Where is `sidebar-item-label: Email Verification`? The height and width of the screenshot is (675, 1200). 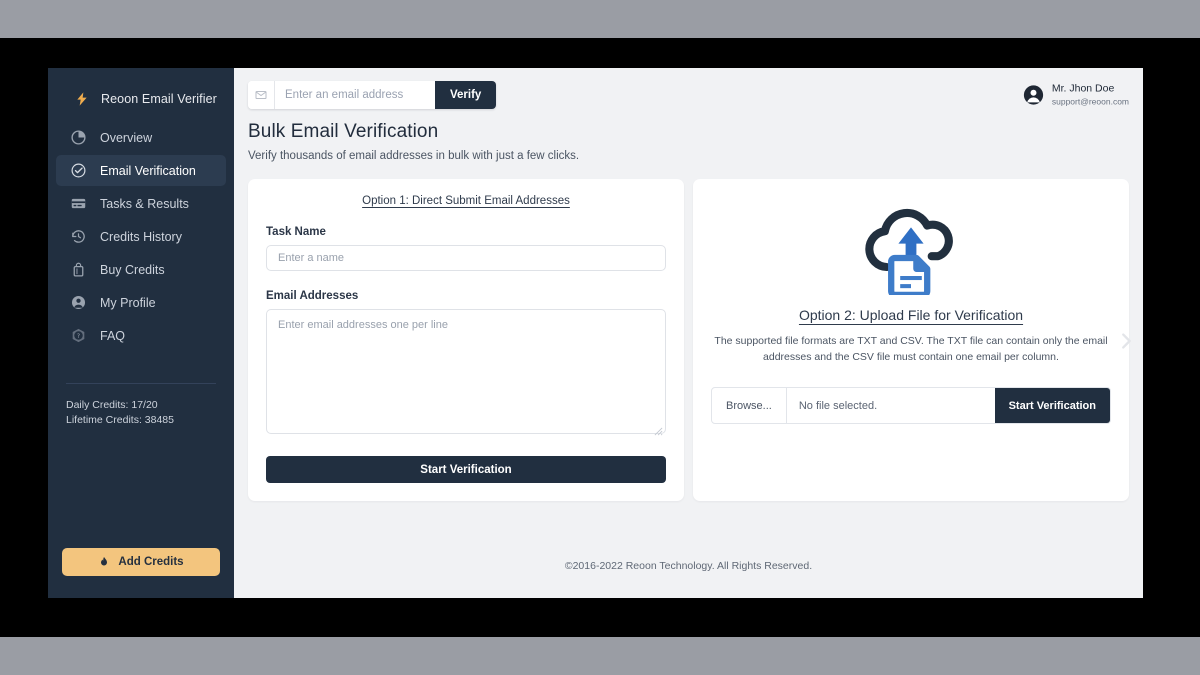 sidebar-item-label: Email Verification is located at coordinates (148, 170).